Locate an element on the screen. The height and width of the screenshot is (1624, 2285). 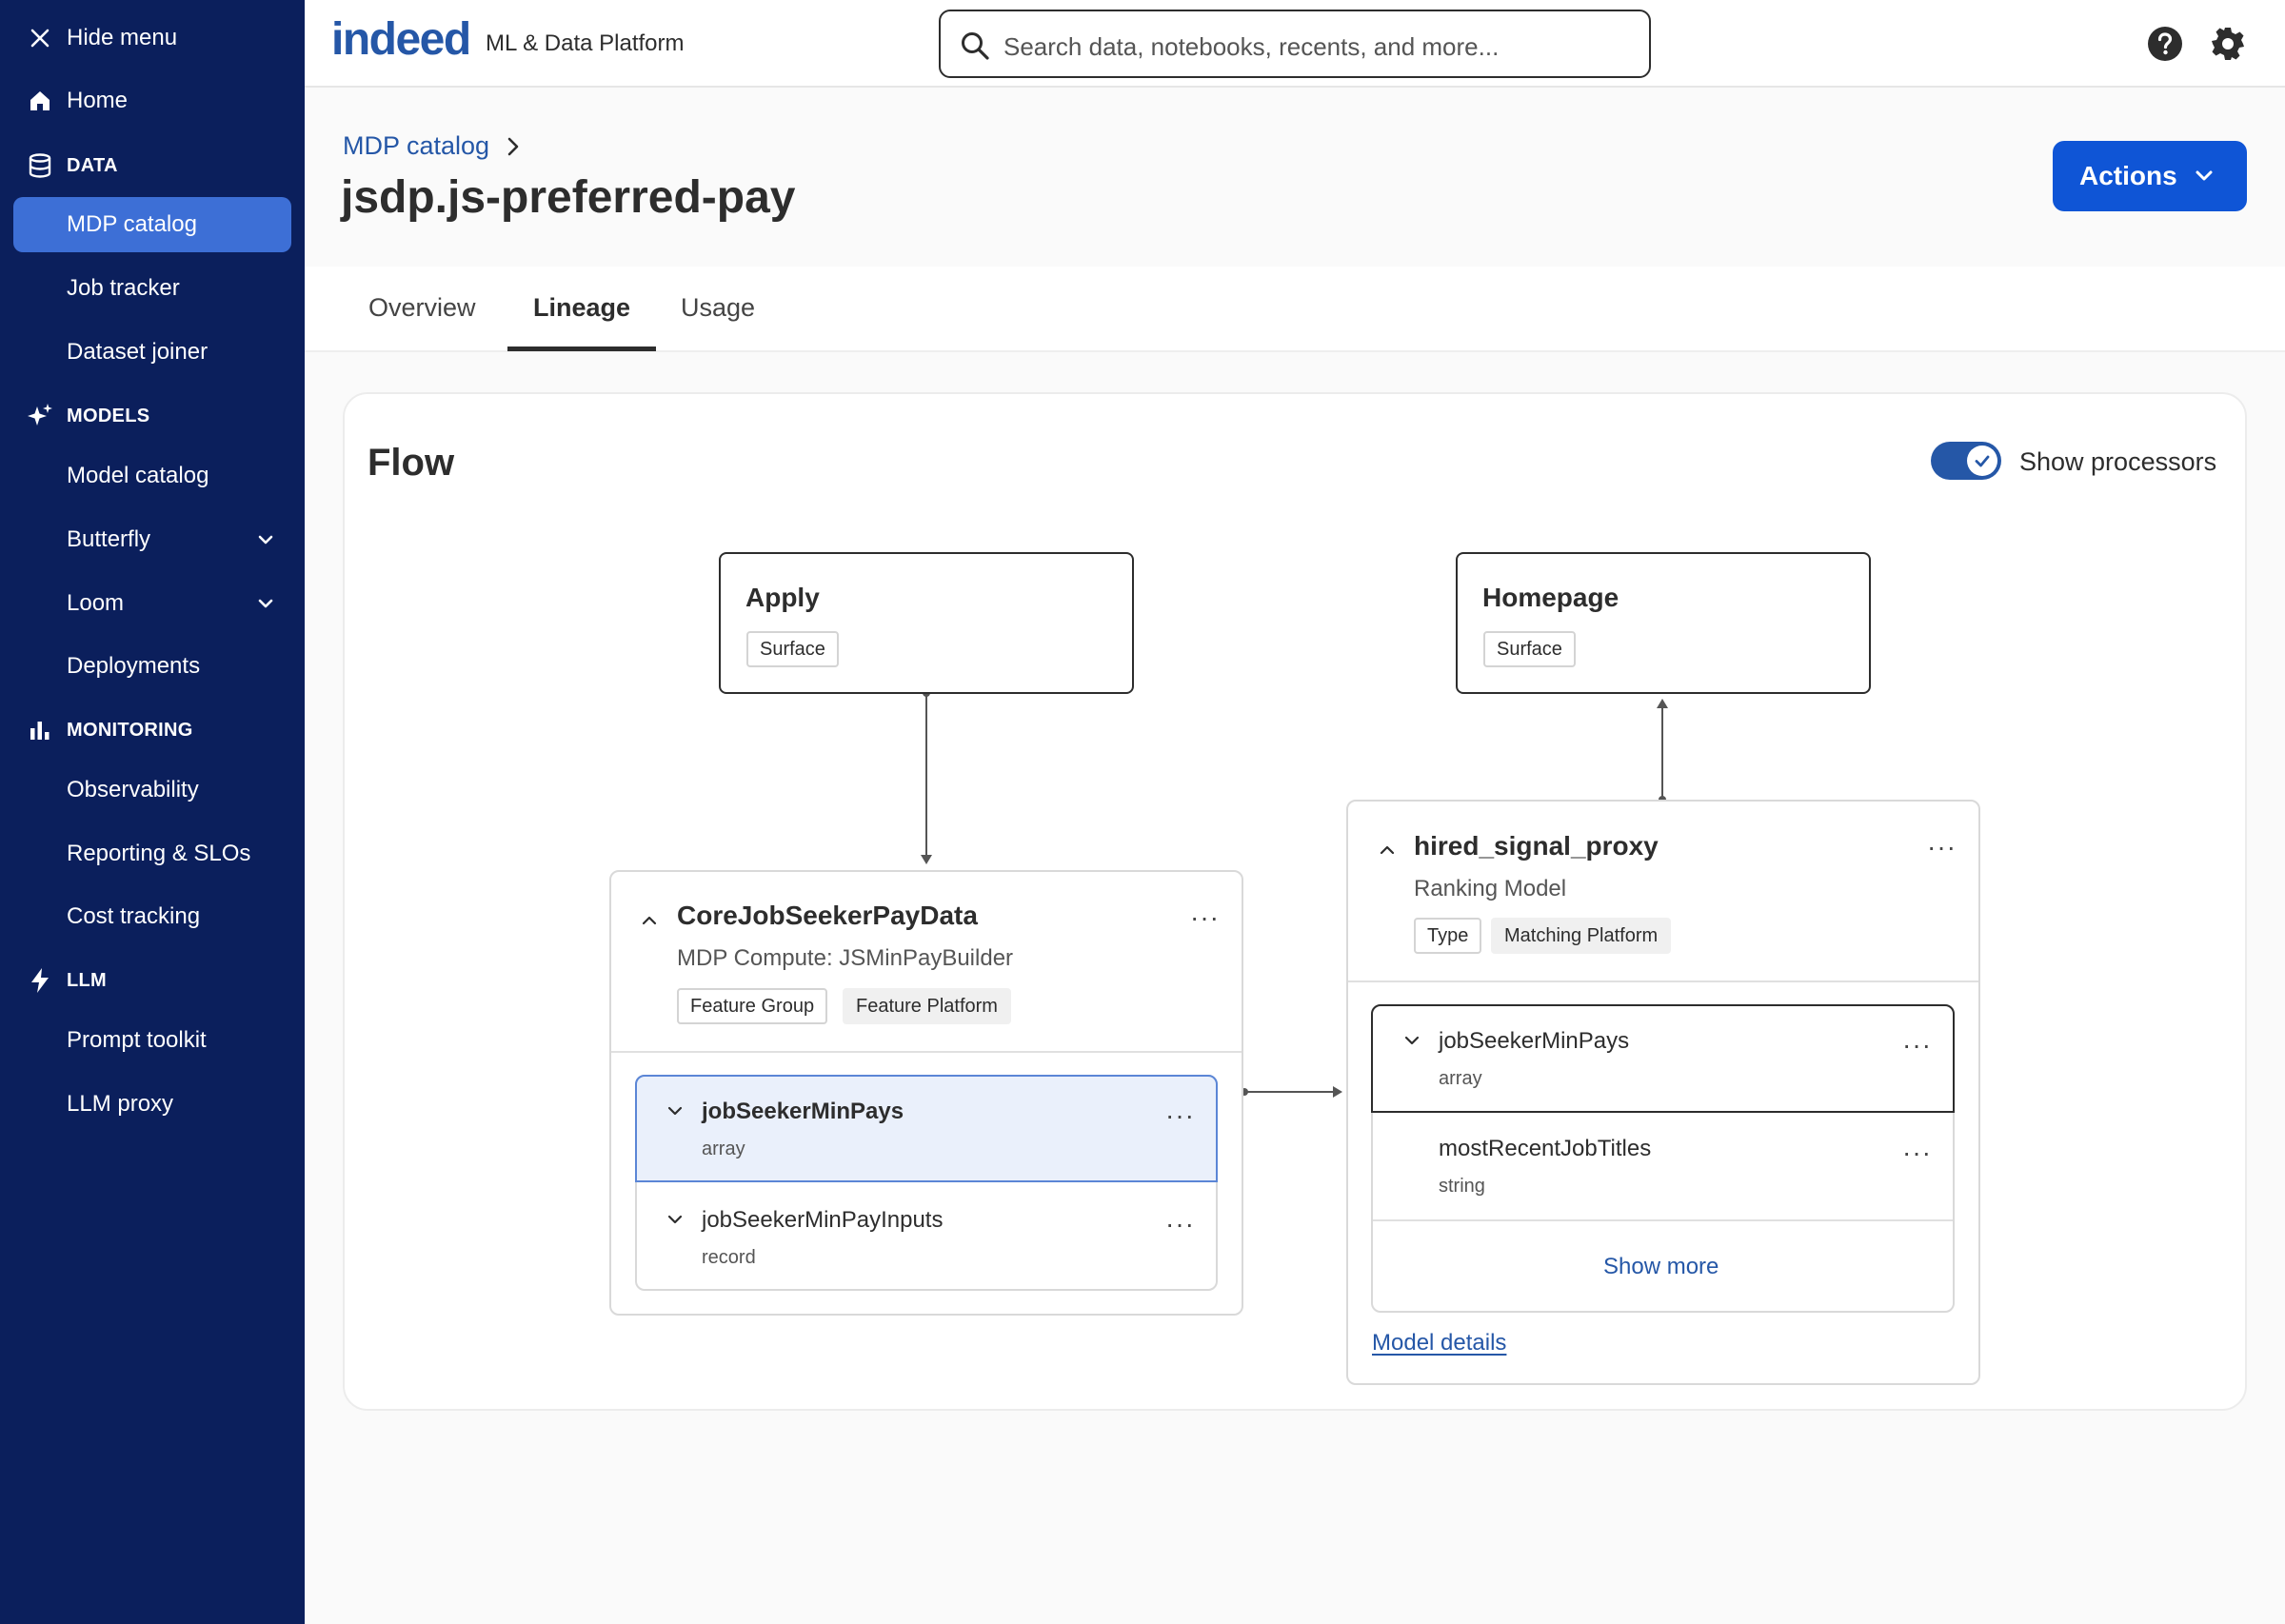
field-name: mostRecentJobTitles is located at coordinates (1545, 1148).